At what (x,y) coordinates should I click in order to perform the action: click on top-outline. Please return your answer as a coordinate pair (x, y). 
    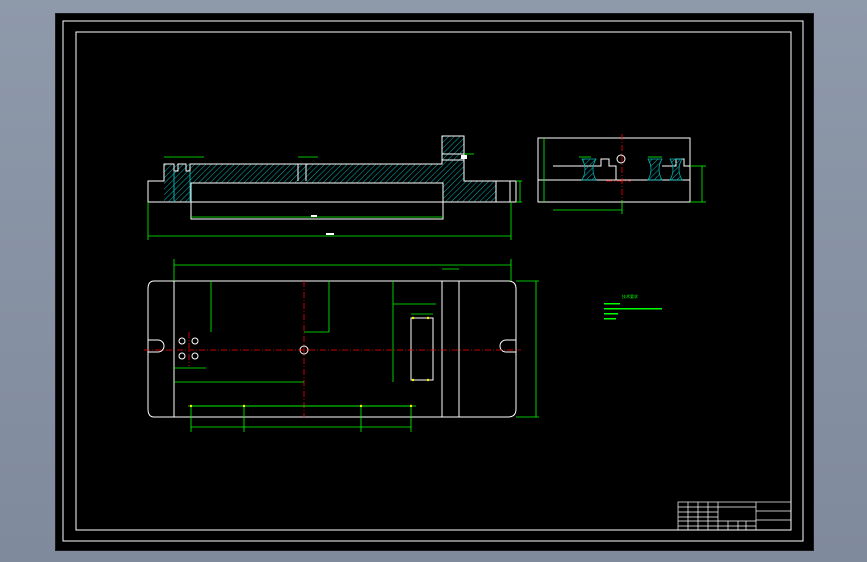
    Looking at the image, I should click on (332, 349).